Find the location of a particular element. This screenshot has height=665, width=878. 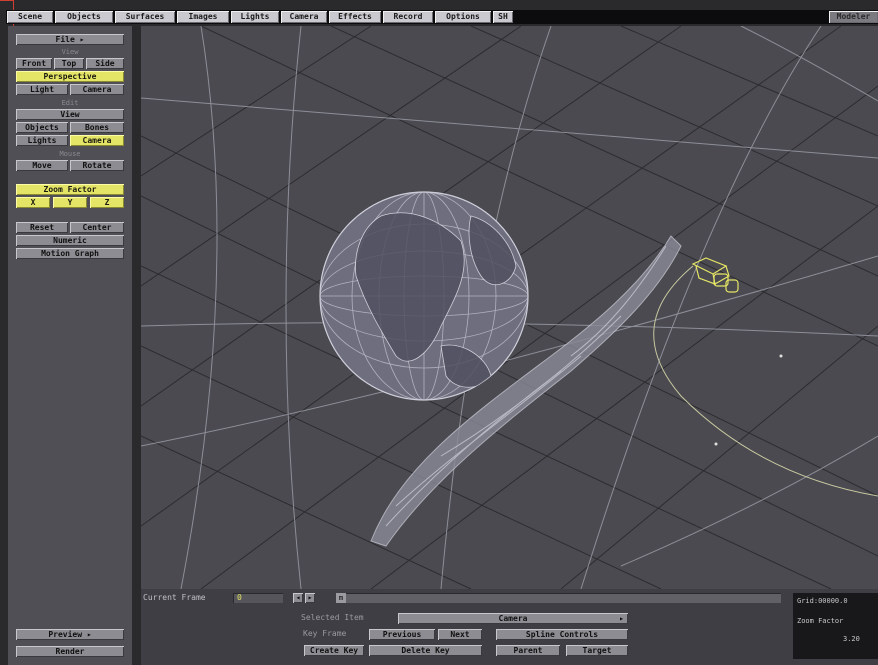

tab-scene: Scene is located at coordinates (30, 17).